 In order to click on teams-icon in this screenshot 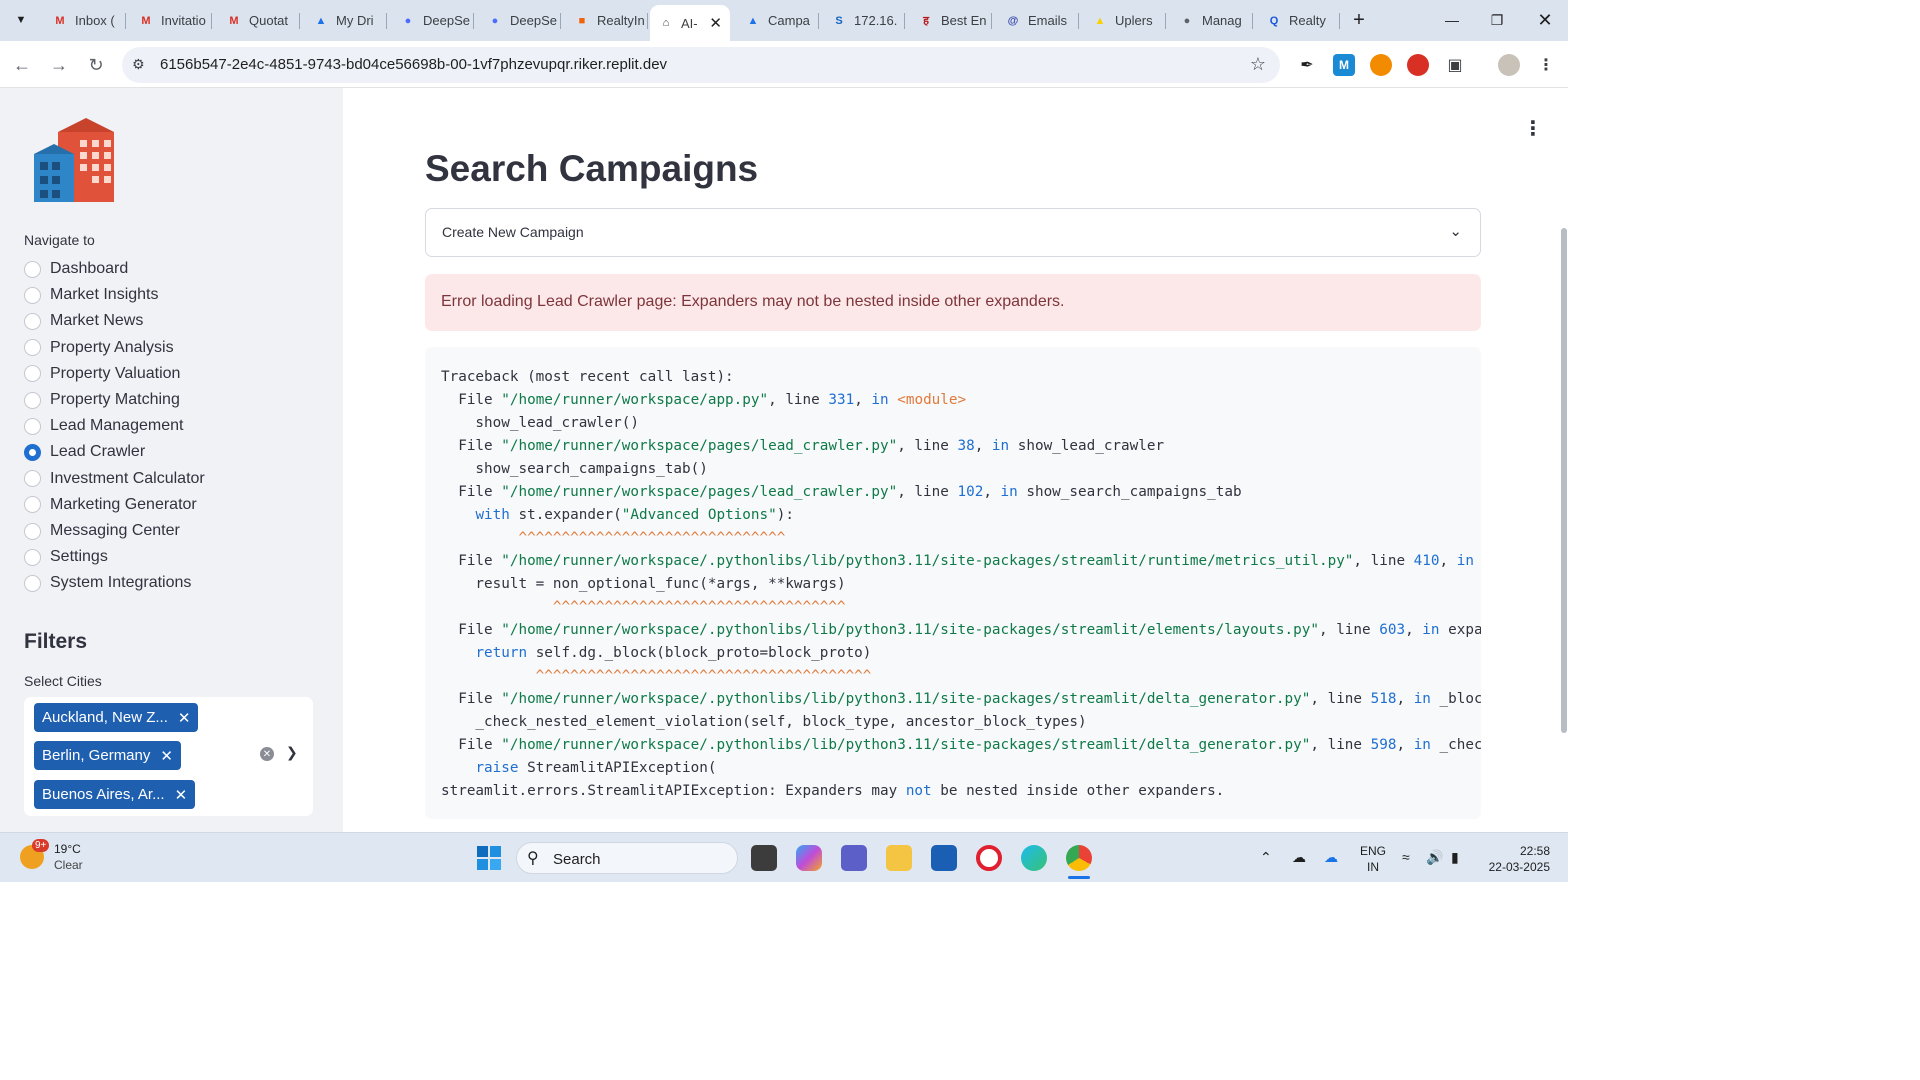, I will do `click(854, 858)`.